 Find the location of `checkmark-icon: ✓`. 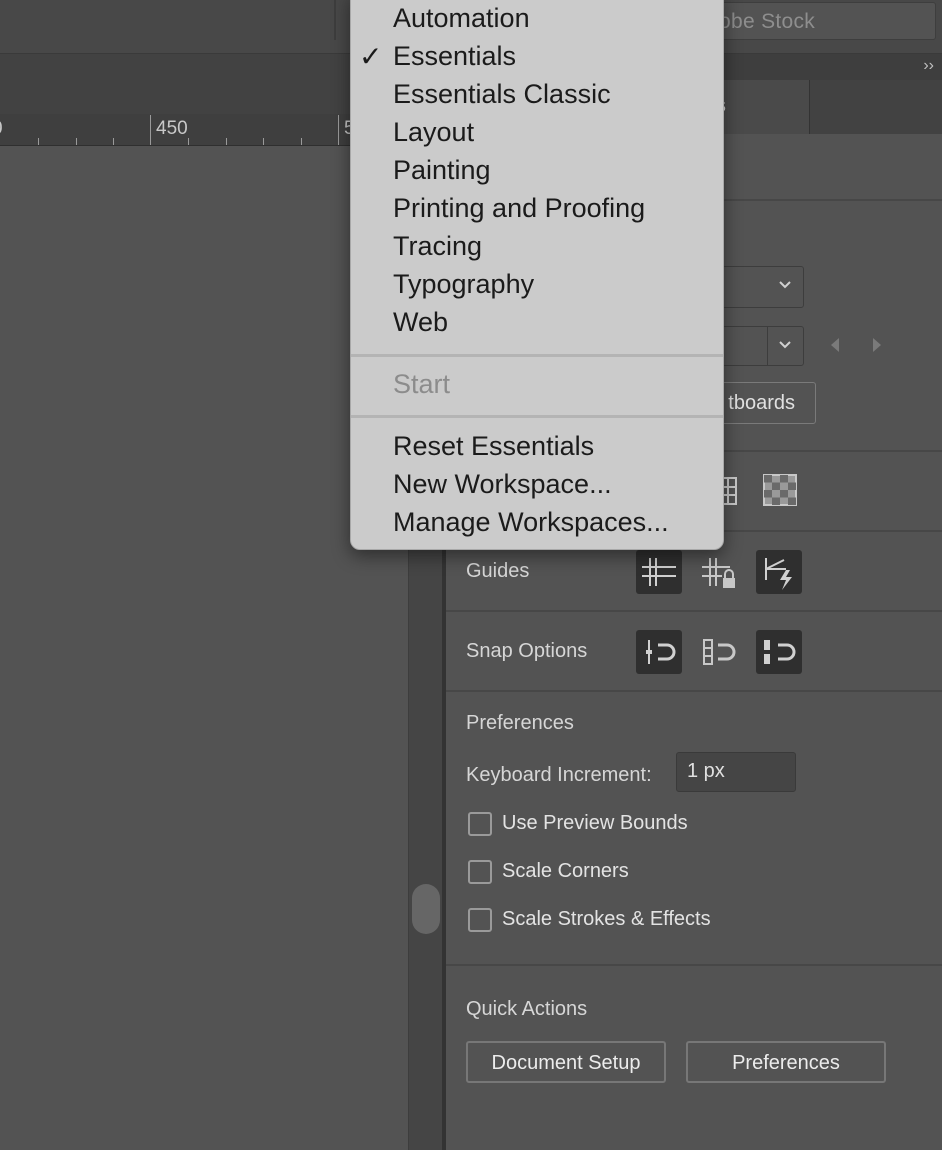

checkmark-icon: ✓ is located at coordinates (371, 56).